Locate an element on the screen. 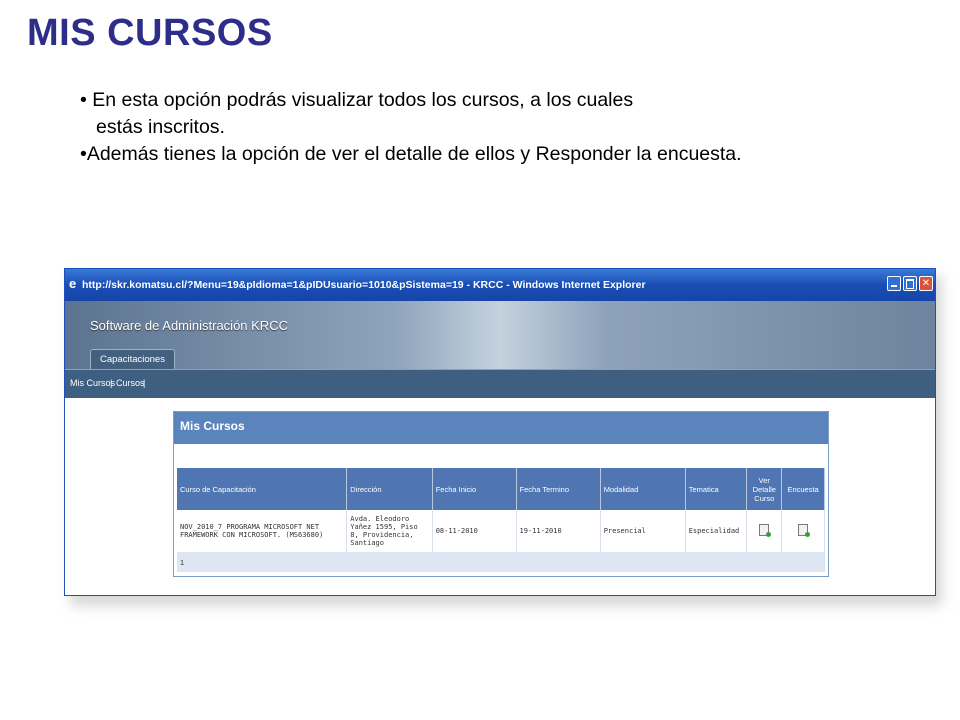 This screenshot has height=720, width=960. cell-fecha-termino: 19-11-2010 is located at coordinates (558, 531).